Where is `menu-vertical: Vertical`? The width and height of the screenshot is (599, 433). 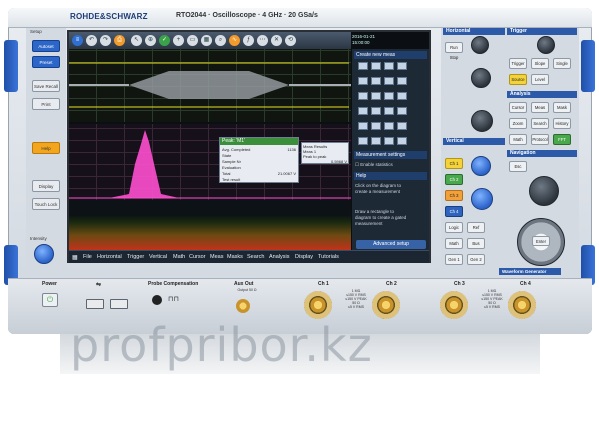 menu-vertical: Vertical is located at coordinates (158, 257).